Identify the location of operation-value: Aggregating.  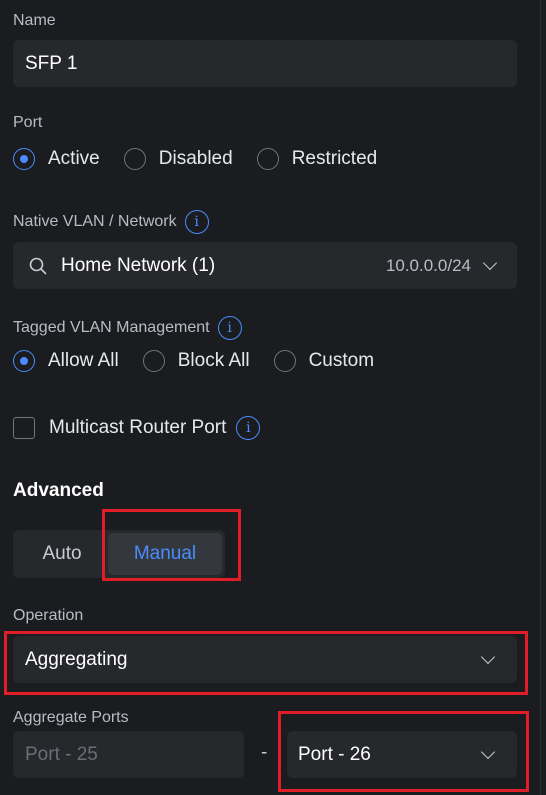
(76, 659).